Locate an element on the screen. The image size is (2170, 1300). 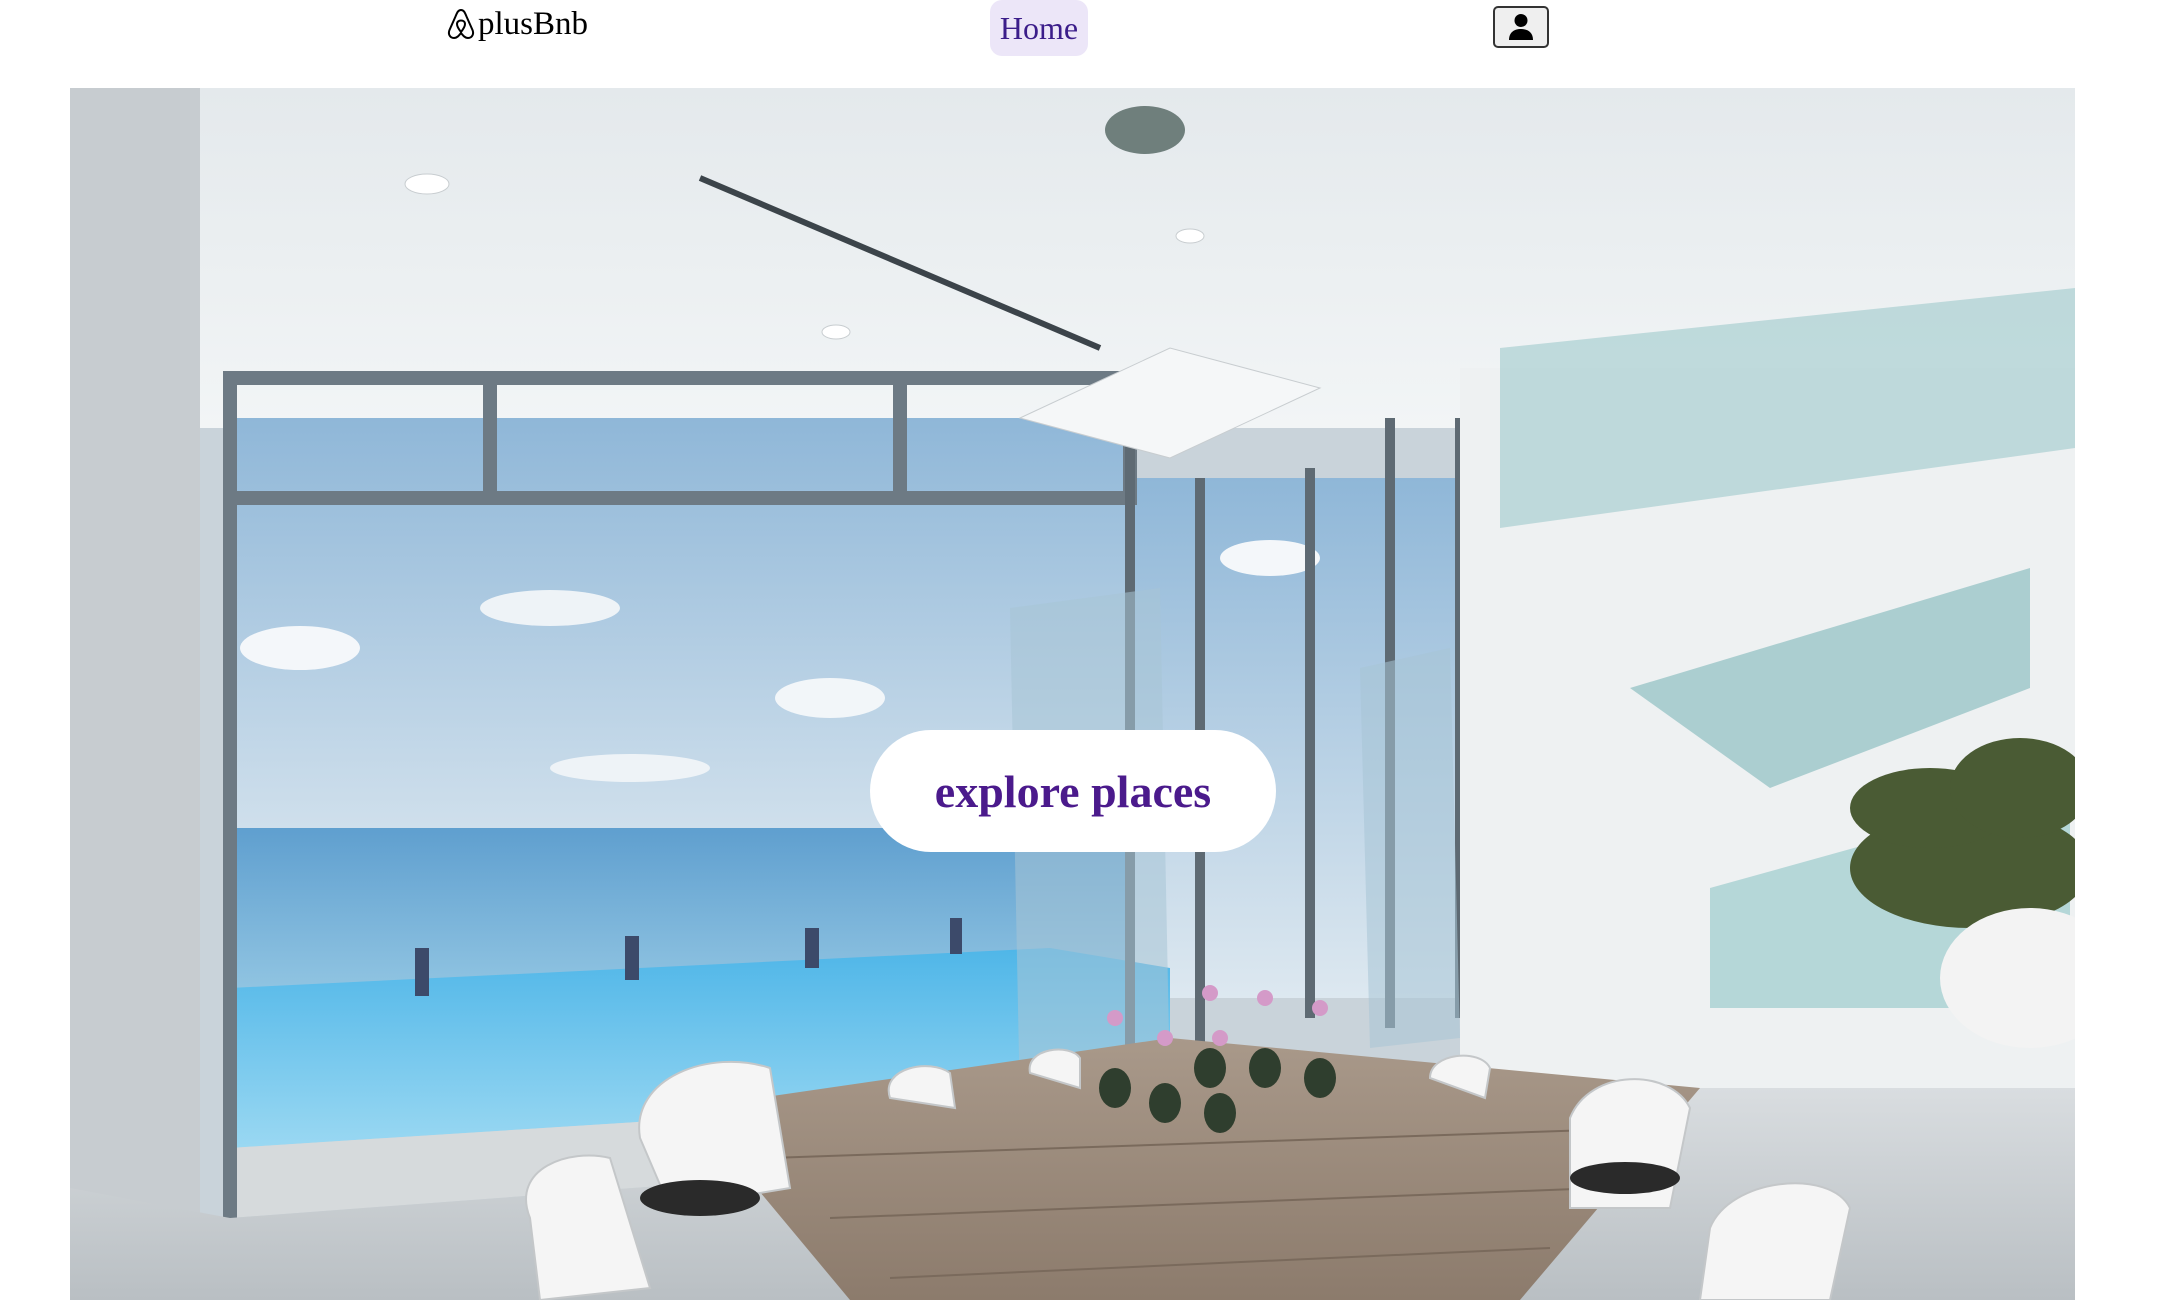
user-icon is located at coordinates (1521, 27).